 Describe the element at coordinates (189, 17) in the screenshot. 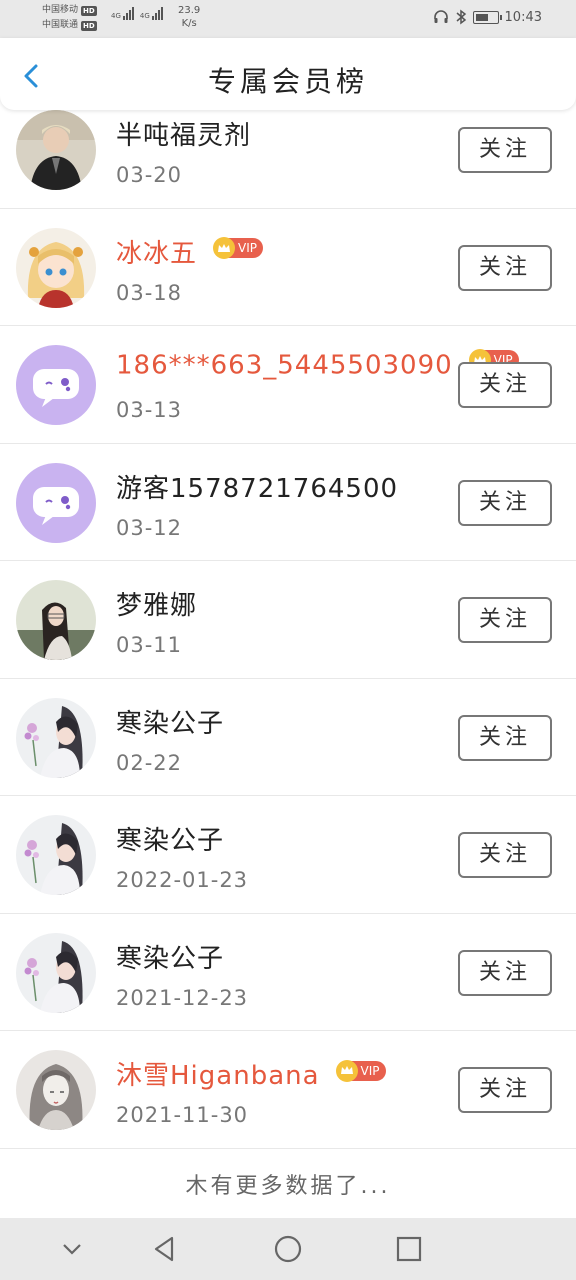

I see `network-speed: 23.9 K/s` at that location.